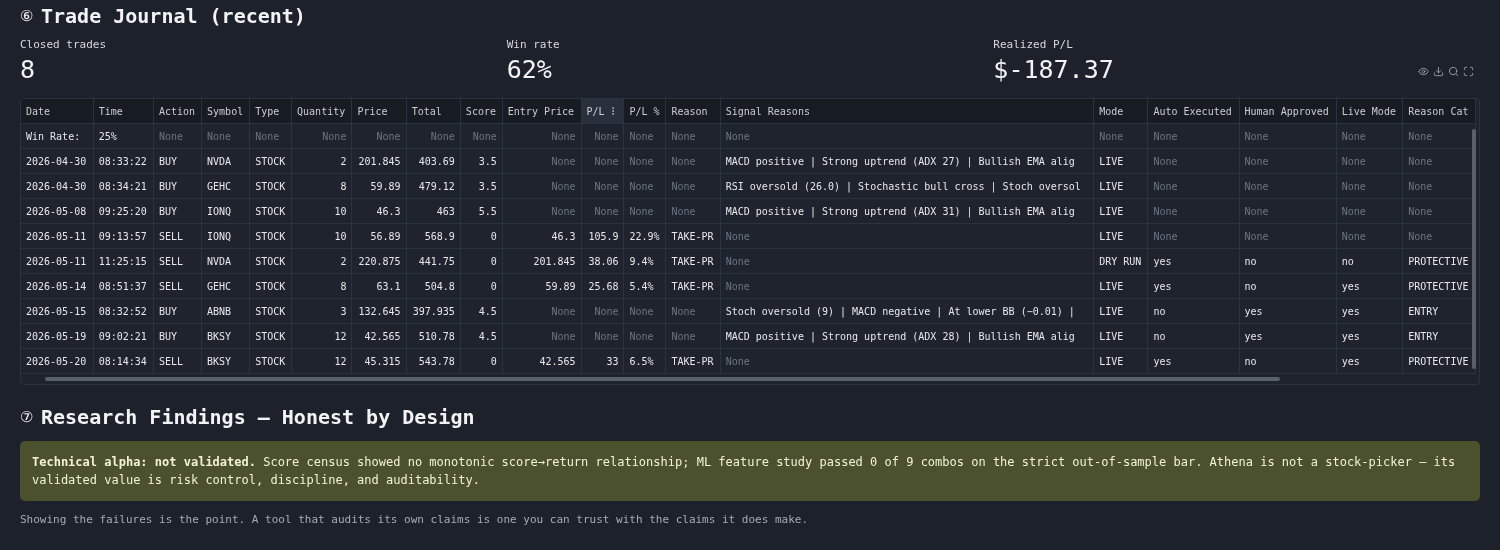 The width and height of the screenshot is (1500, 550). What do you see at coordinates (602, 286) in the screenshot?
I see `table-cell: 25.68` at bounding box center [602, 286].